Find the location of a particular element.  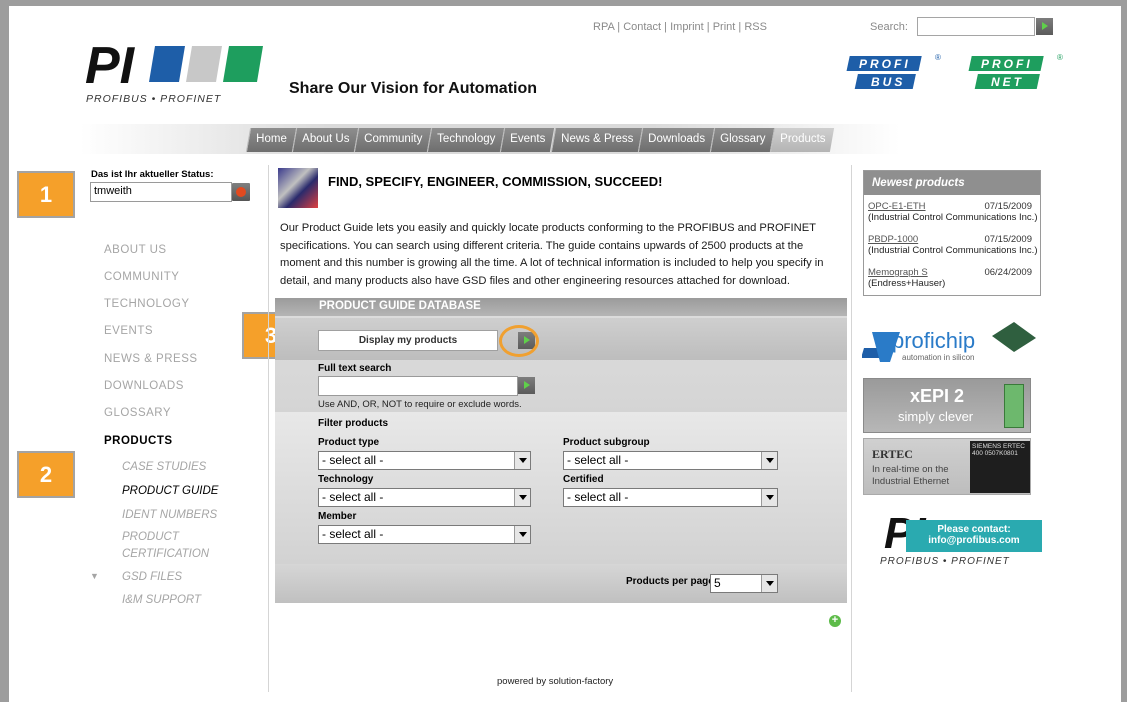

top-links: RPA | Contact | Imprint | Print | RSS is located at coordinates (680, 27).